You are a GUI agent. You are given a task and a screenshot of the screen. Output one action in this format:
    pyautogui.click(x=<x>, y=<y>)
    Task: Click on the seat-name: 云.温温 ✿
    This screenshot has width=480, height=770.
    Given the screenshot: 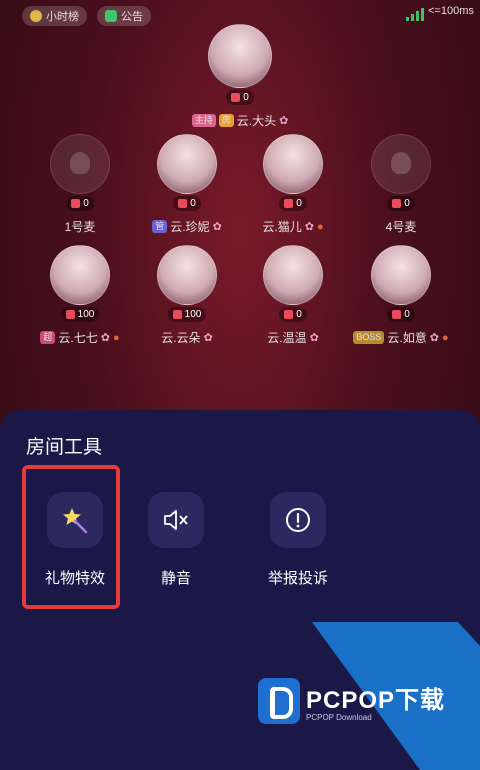 What is the action you would take?
    pyautogui.click(x=293, y=337)
    